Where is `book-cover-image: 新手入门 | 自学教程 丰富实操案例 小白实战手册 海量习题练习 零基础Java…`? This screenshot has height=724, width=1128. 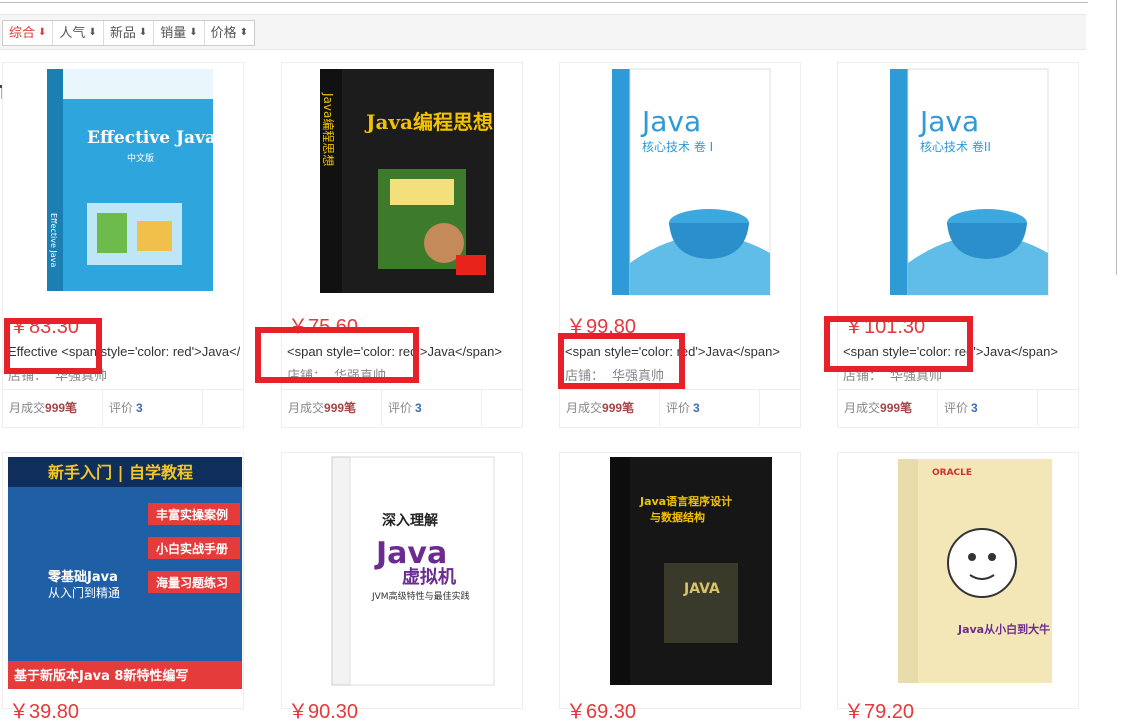
book-cover-image: 新手入门 | 自学教程 丰富实操案例 小白实战手册 海量习题练习 零基础Java… is located at coordinates (125, 573).